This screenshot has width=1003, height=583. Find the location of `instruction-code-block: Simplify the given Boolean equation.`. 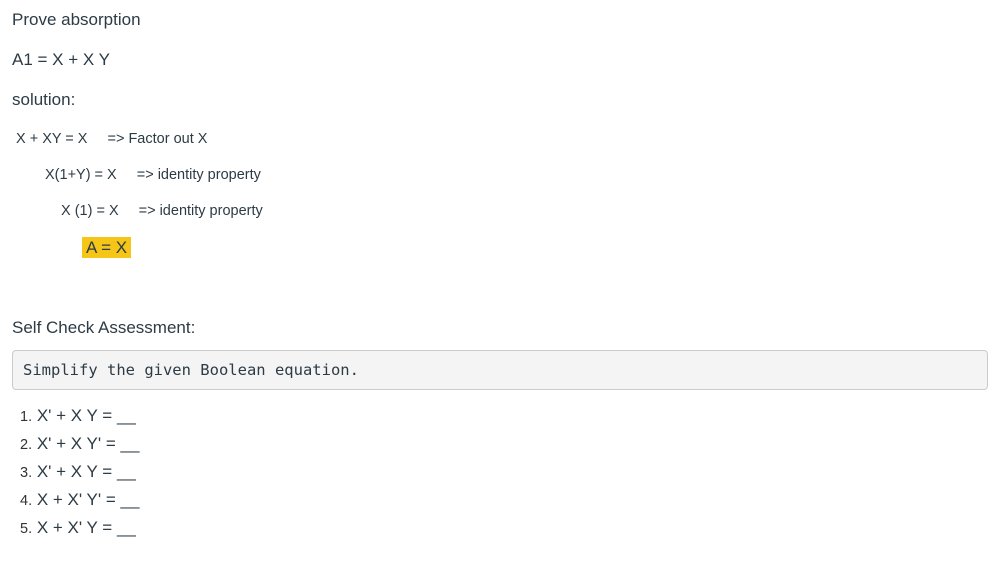

instruction-code-block: Simplify the given Boolean equation. is located at coordinates (500, 370).